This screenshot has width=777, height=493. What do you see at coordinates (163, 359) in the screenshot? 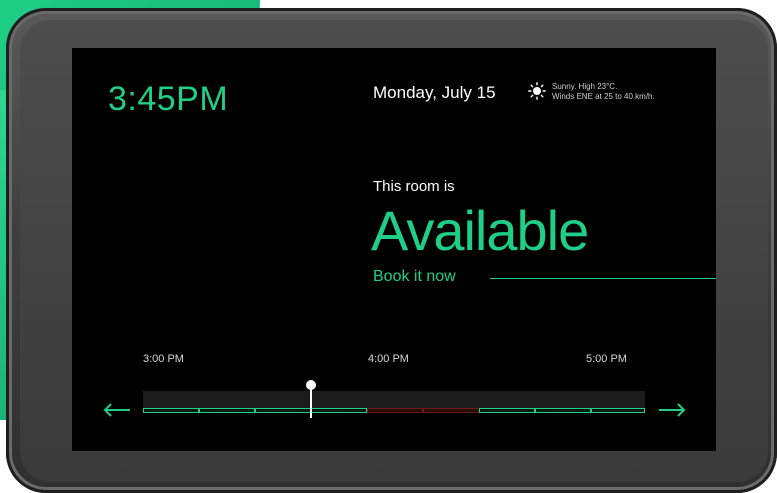
I see `timeline-label-3pm: 3:00 PM` at bounding box center [163, 359].